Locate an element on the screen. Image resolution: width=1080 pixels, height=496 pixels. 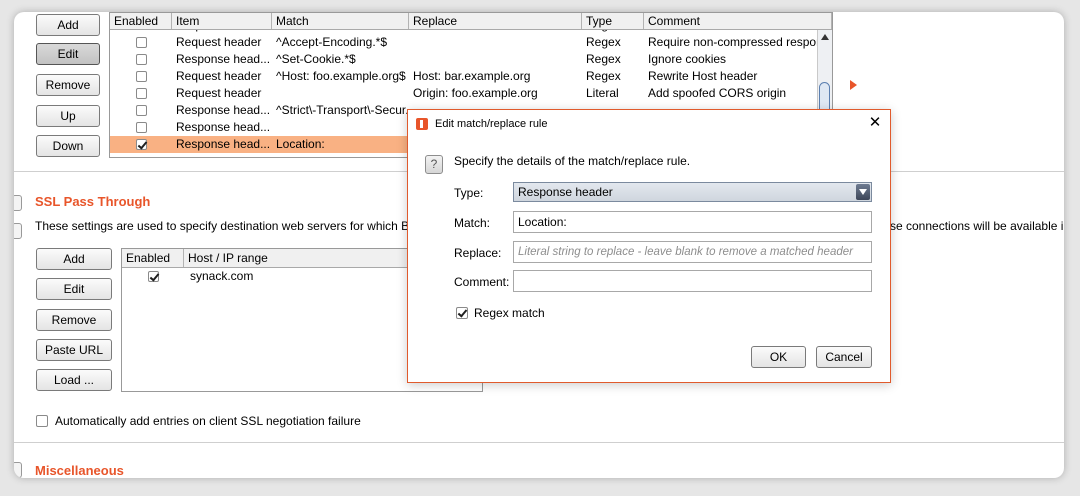
comment-cell: Ignore cookies is located at coordinates (687, 59).